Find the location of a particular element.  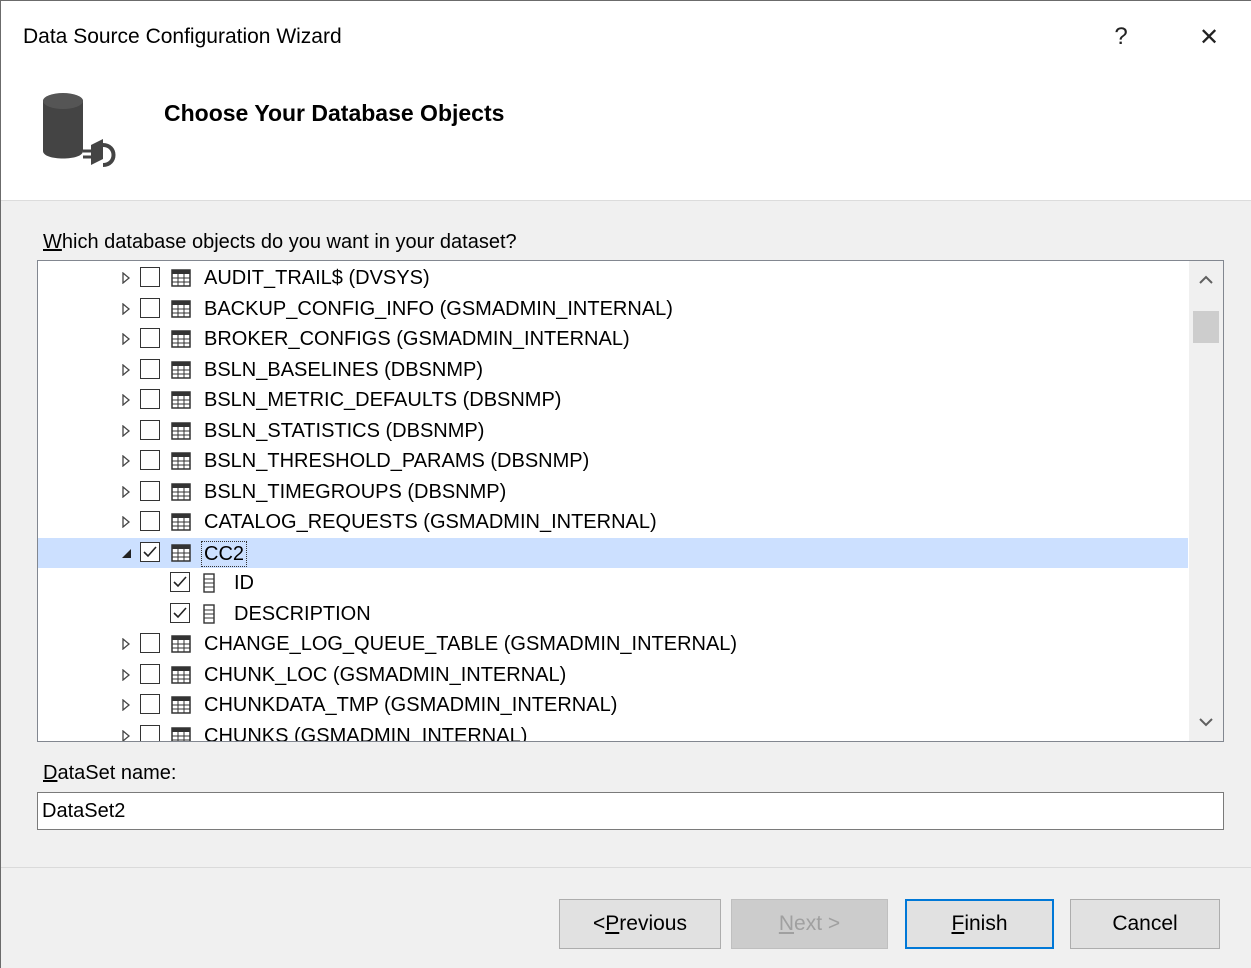

tree-table-row: BSLN_THRESHOLD_PARAMS (DBSNMP) is located at coordinates (613, 461).